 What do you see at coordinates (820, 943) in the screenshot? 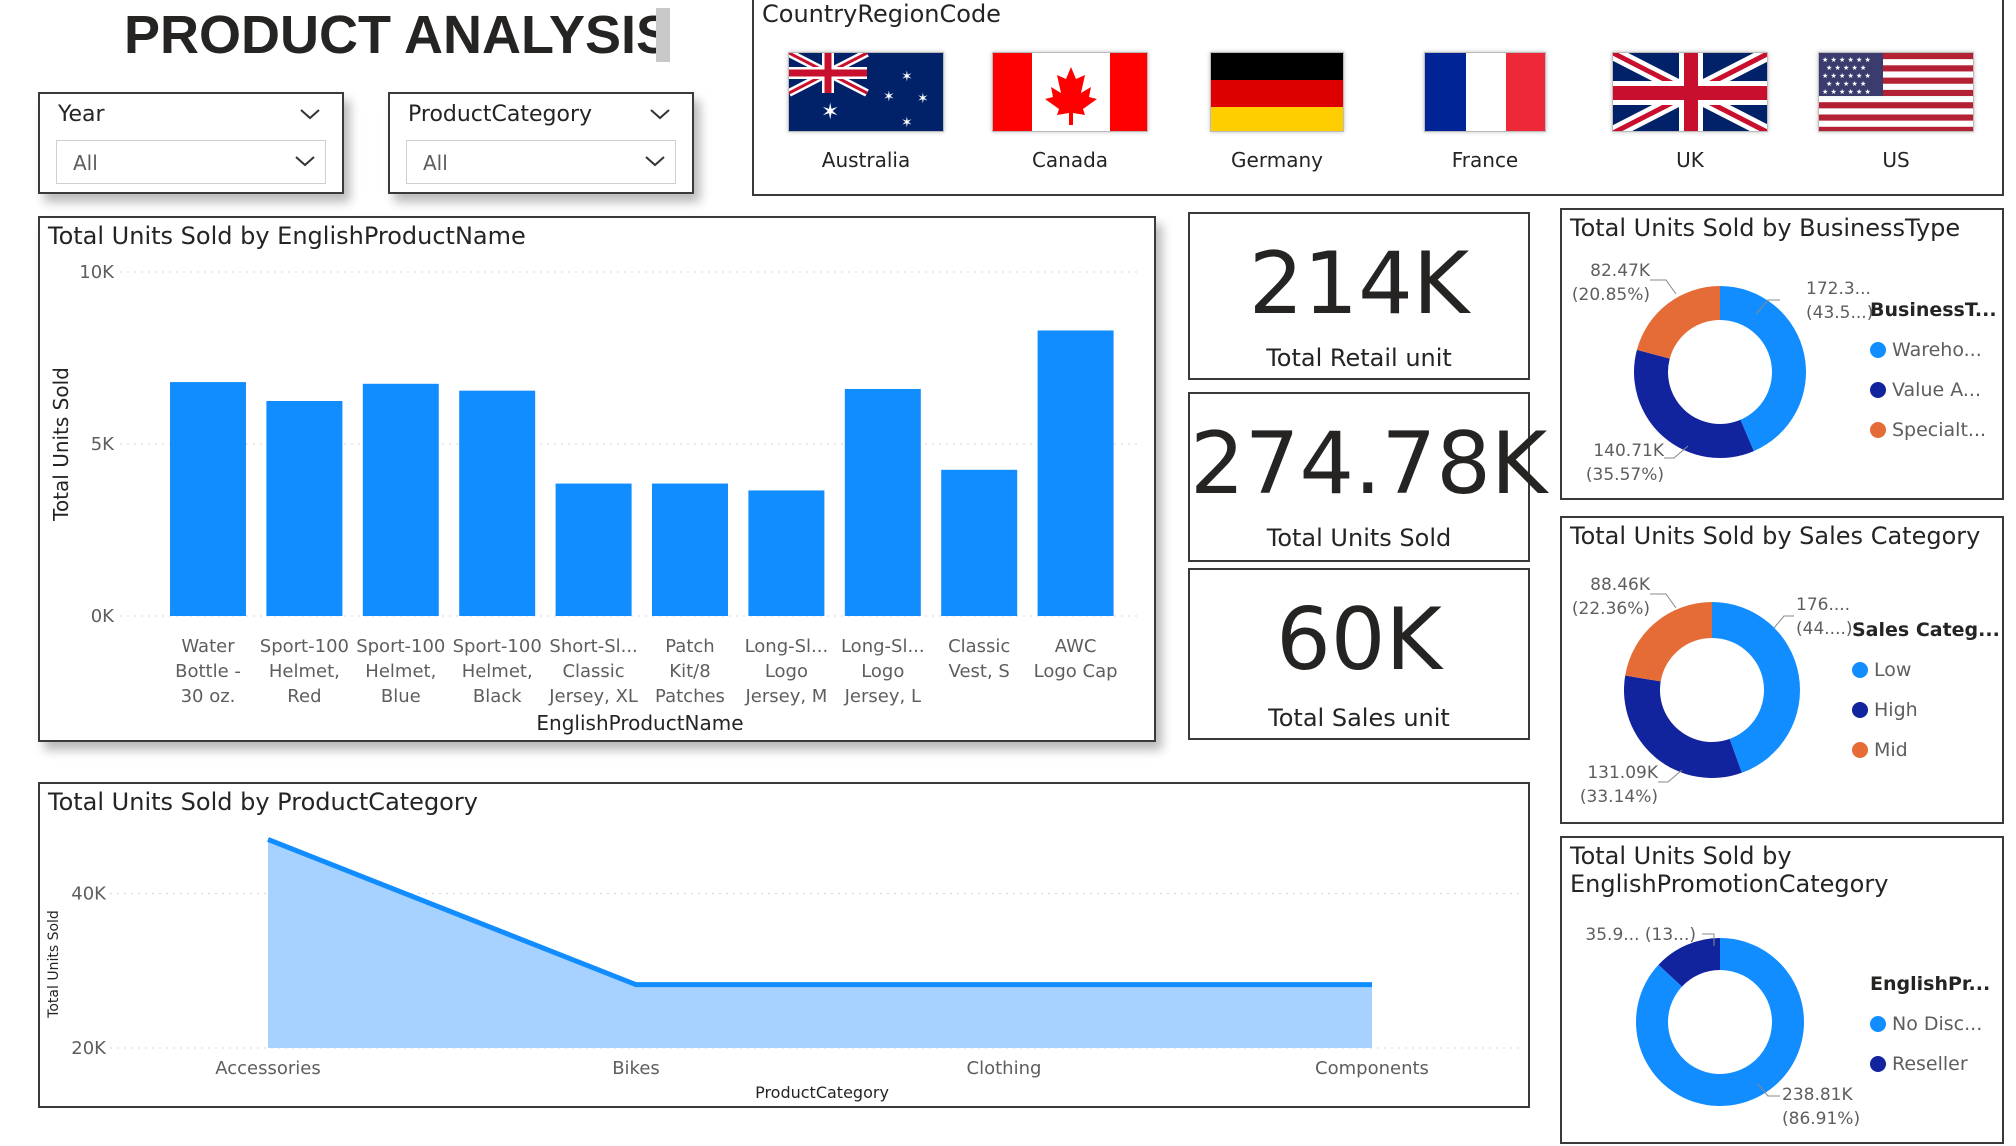
I see `area-fill` at bounding box center [820, 943].